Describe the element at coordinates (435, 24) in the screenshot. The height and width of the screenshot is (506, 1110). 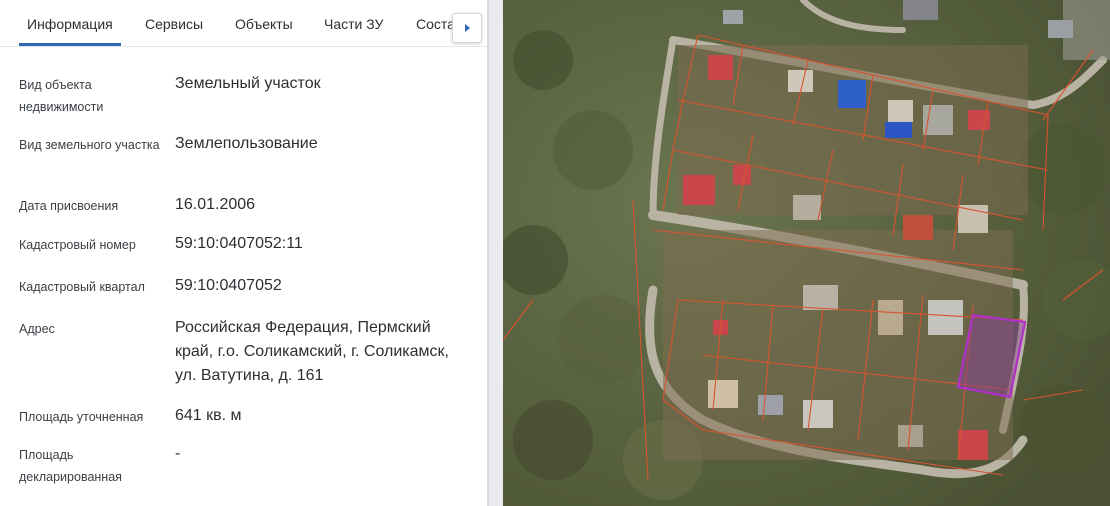
I see `tab-composition: Соста` at that location.